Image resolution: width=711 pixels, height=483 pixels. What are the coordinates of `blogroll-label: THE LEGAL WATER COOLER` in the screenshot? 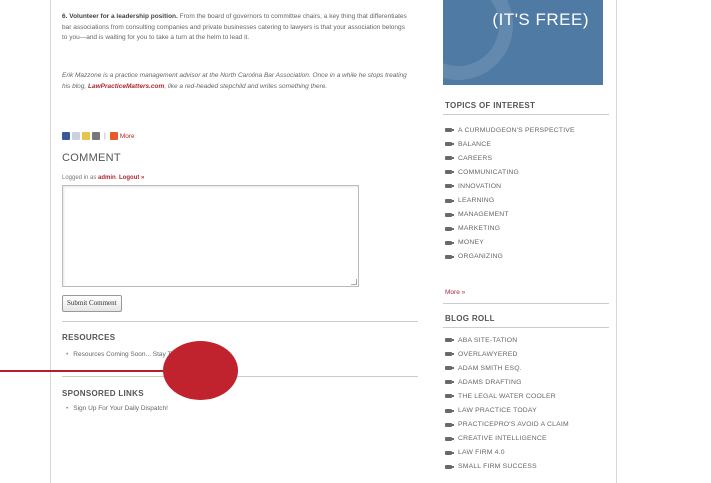 It's located at (507, 396).